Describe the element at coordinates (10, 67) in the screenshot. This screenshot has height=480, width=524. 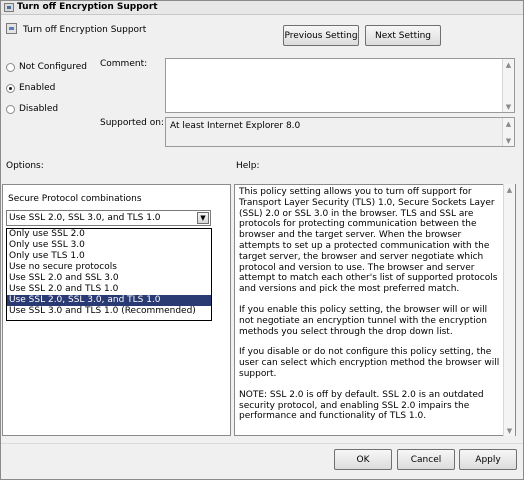
I see `radio-not-configured-circle` at that location.